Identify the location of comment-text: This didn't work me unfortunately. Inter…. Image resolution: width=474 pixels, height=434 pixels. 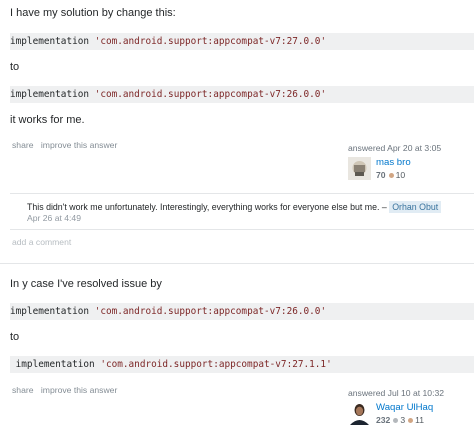
(207, 207).